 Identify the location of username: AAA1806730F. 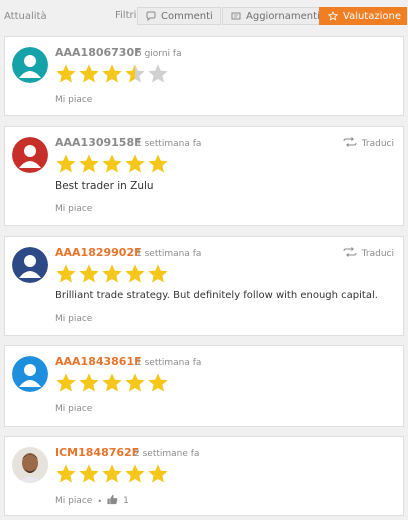
(98, 52).